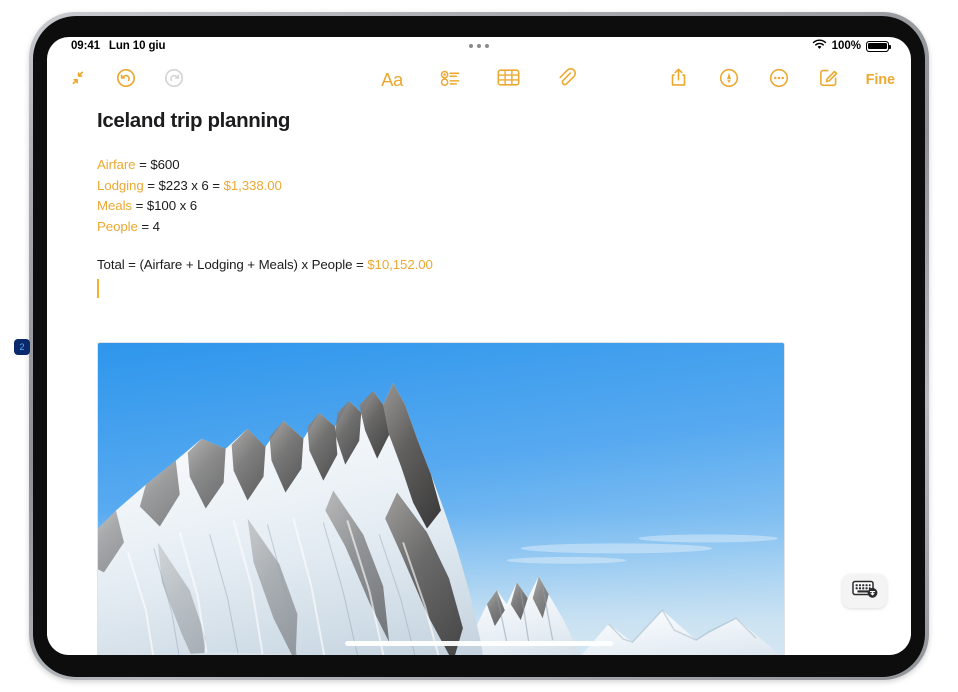 The width and height of the screenshot is (958, 692). I want to click on calc-var-meals: Meals, so click(114, 206).